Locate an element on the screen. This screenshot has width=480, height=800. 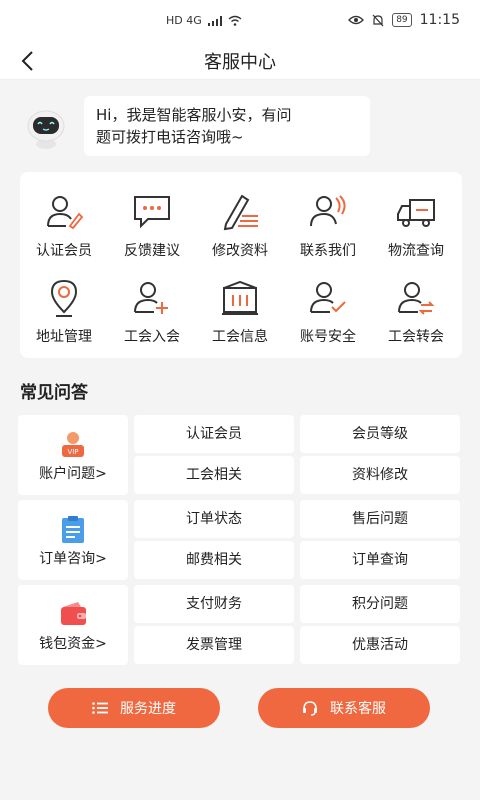
eye-icon is located at coordinates (356, 20).